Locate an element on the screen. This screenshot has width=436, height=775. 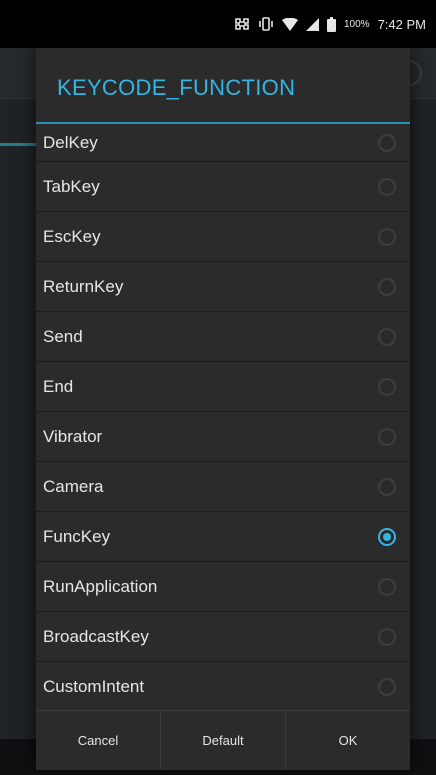
cancel-button: Cancel is located at coordinates (98, 740).